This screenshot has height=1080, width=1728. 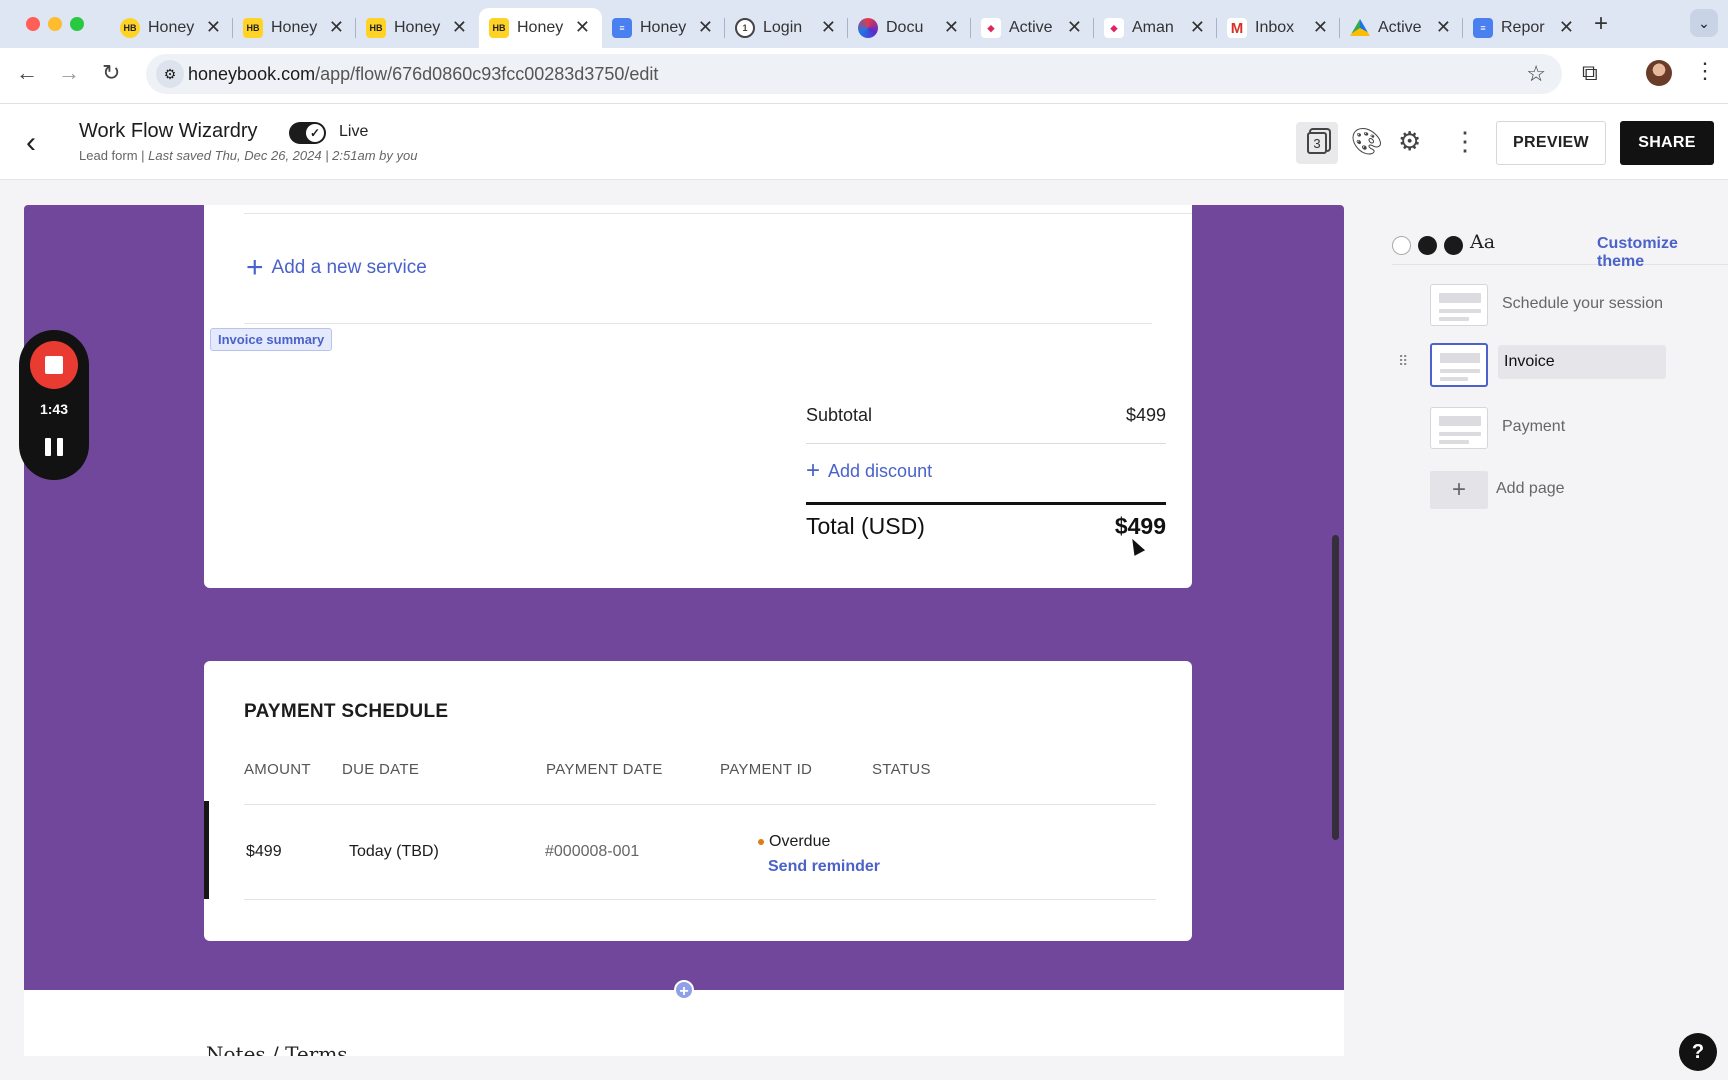 I want to click on theme-font-sample: Aa, so click(x=1483, y=242).